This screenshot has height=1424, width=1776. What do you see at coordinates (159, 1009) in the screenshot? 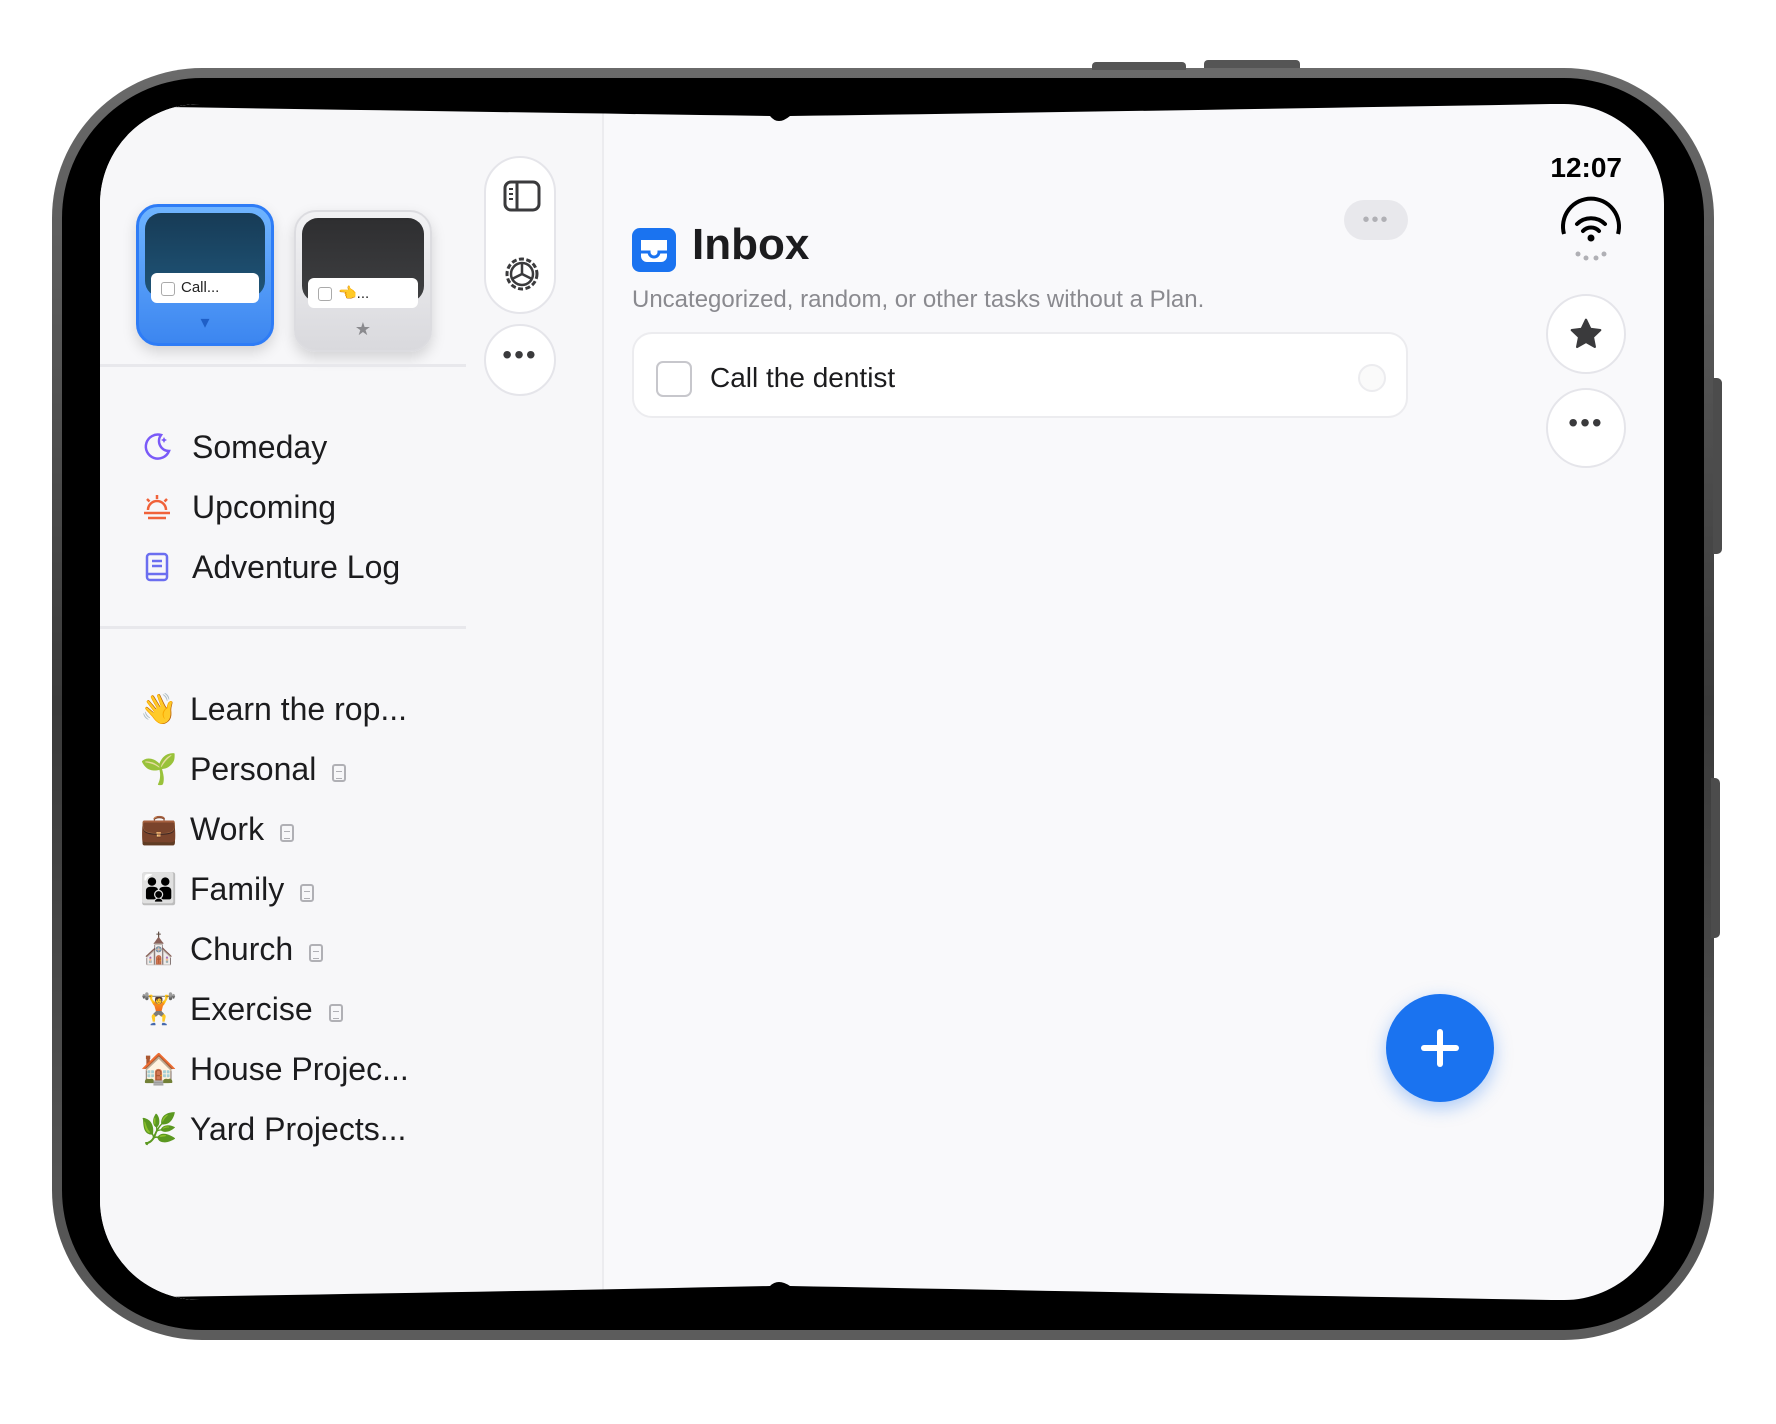
I see `weightlifter-icon: 🏋` at bounding box center [159, 1009].